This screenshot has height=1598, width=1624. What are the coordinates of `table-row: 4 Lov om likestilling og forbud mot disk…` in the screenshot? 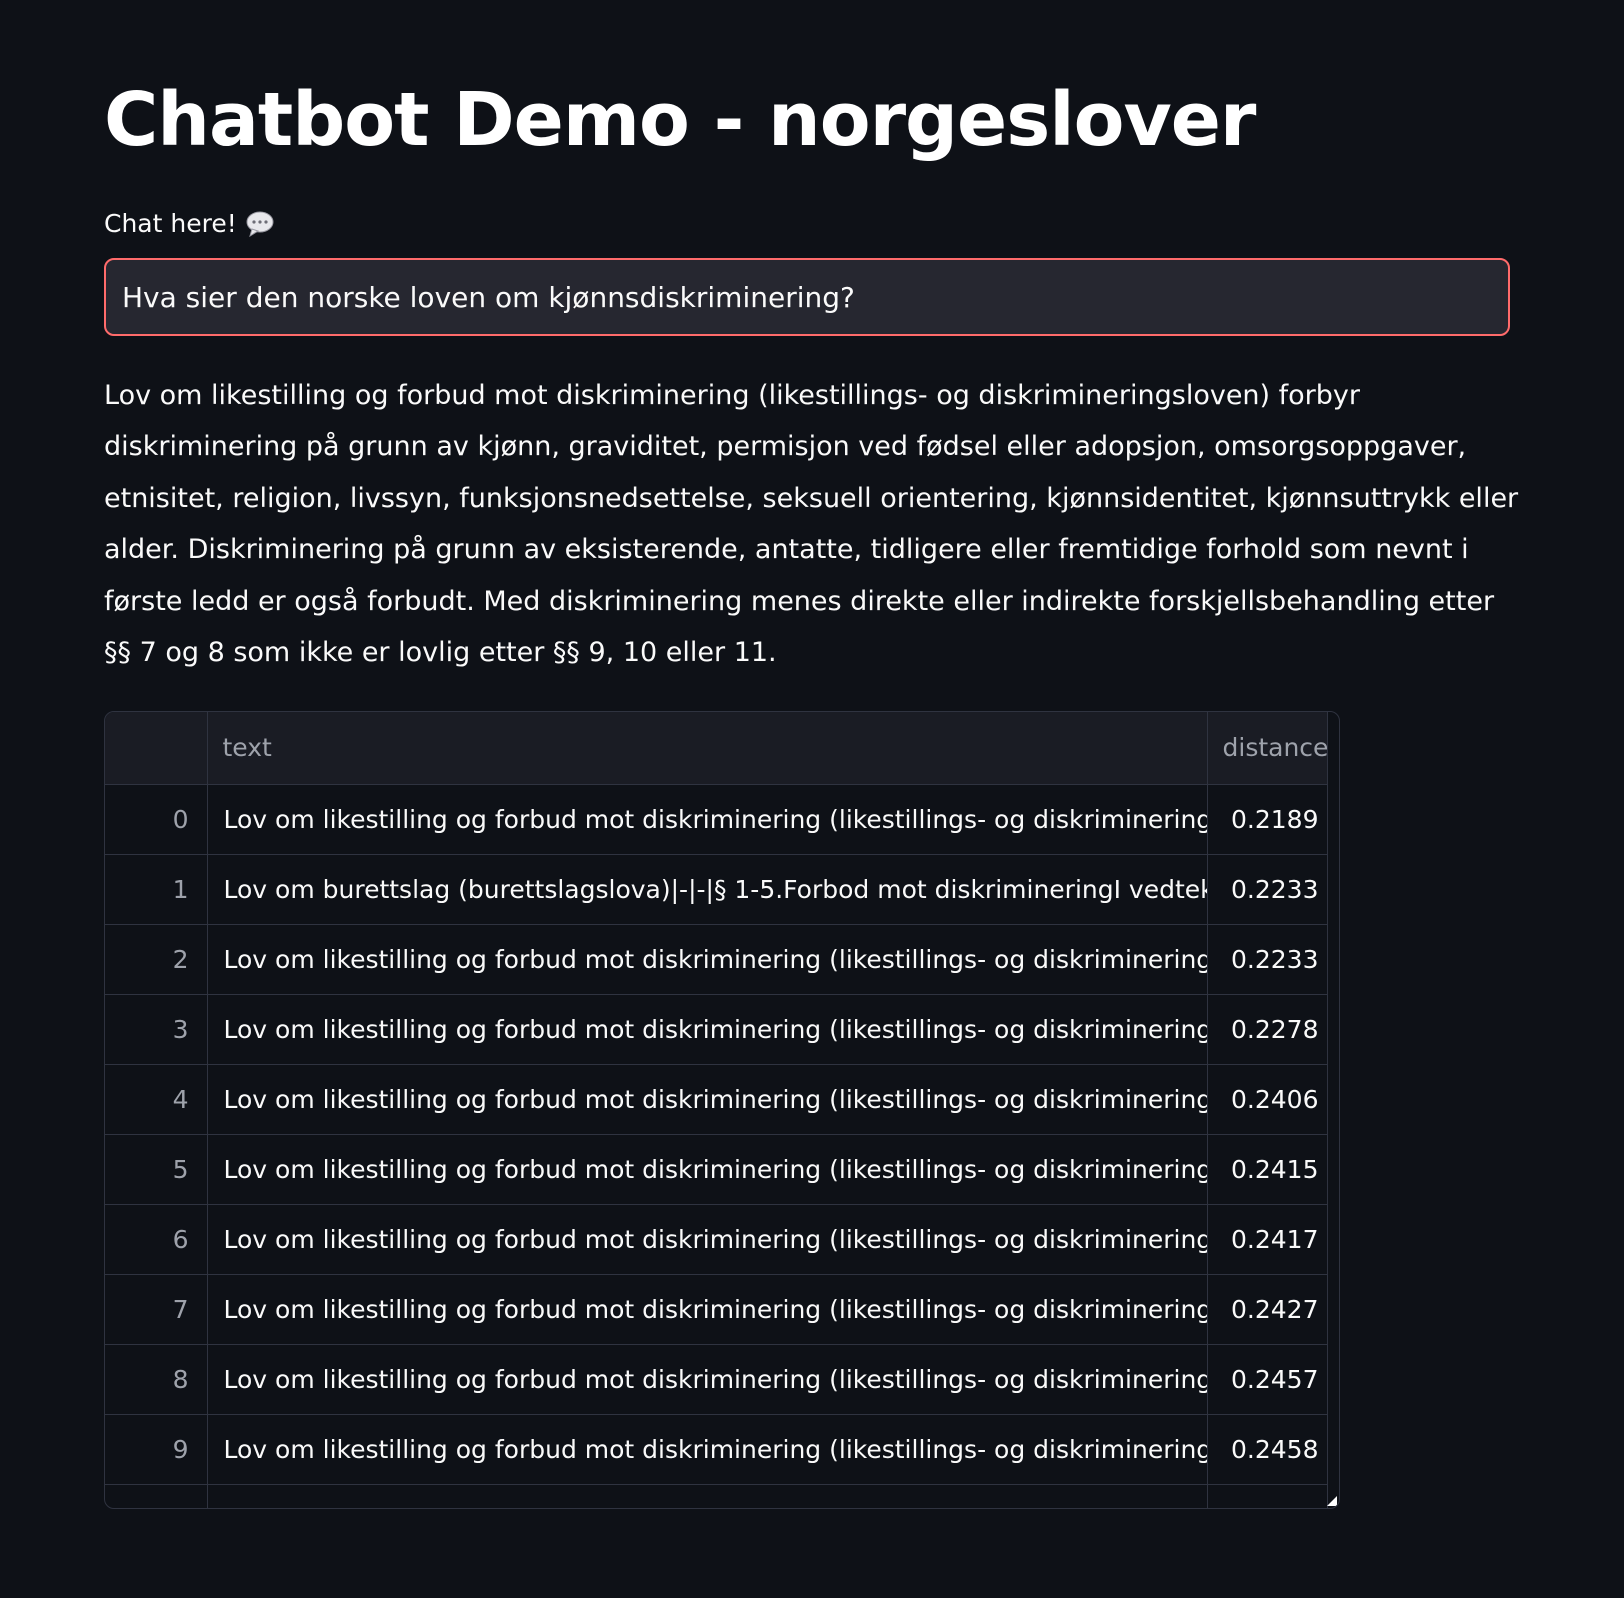 It's located at (716, 1099).